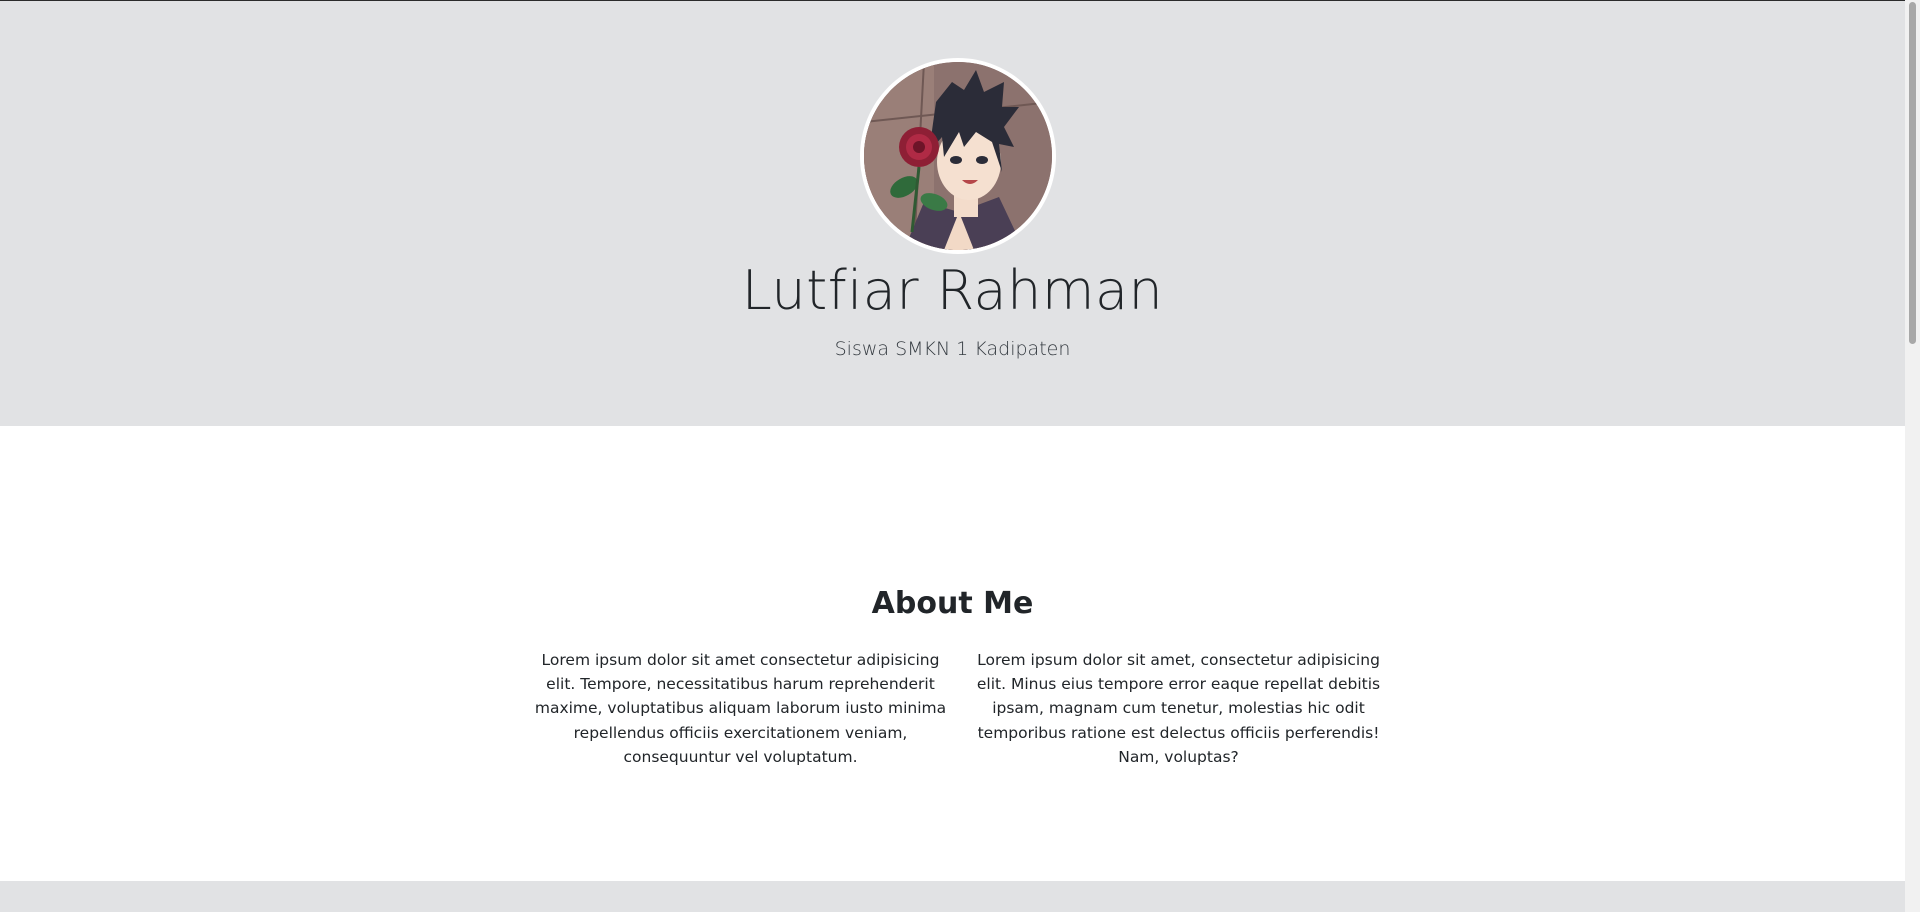 This screenshot has width=1920, height=912. Describe the element at coordinates (952, 290) in the screenshot. I see `profile-name: Lutfiar Rahman` at that location.